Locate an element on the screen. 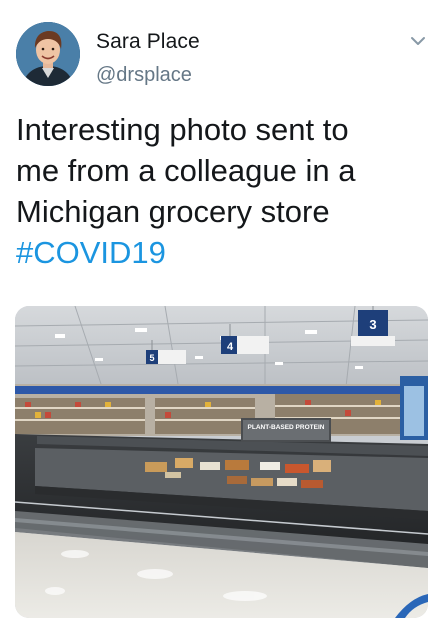  avatar is located at coordinates (48, 54).